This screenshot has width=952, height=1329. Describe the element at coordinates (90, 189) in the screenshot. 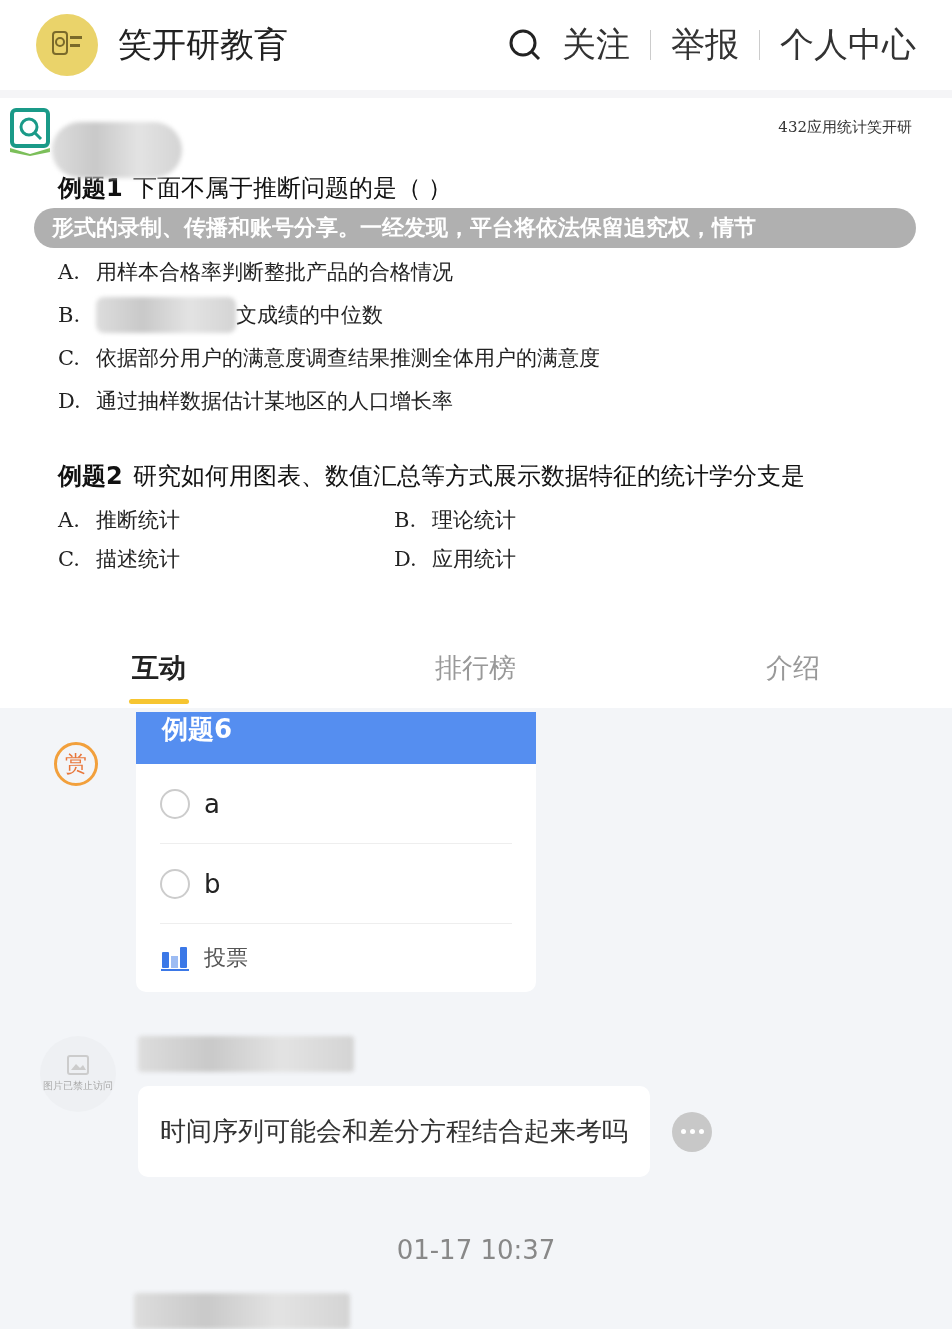

I see `question-label: 例题1` at that location.